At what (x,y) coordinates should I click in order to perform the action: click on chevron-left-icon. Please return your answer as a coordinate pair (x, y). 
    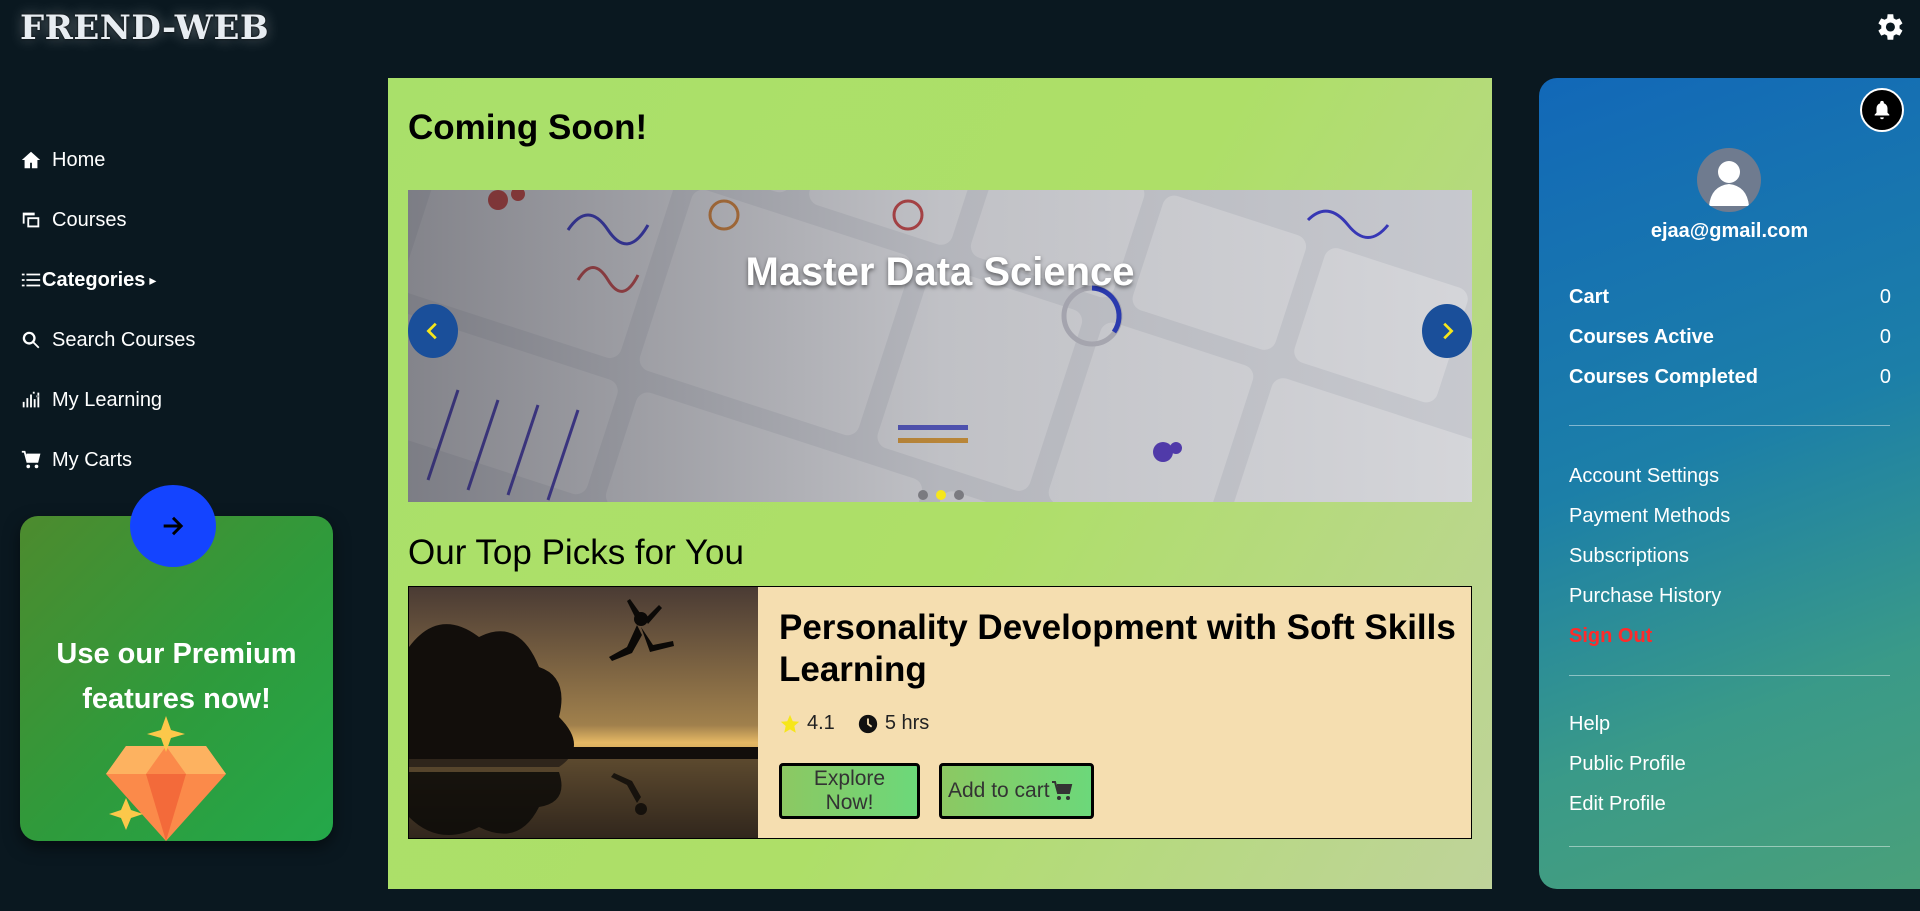
    Looking at the image, I should click on (431, 331).